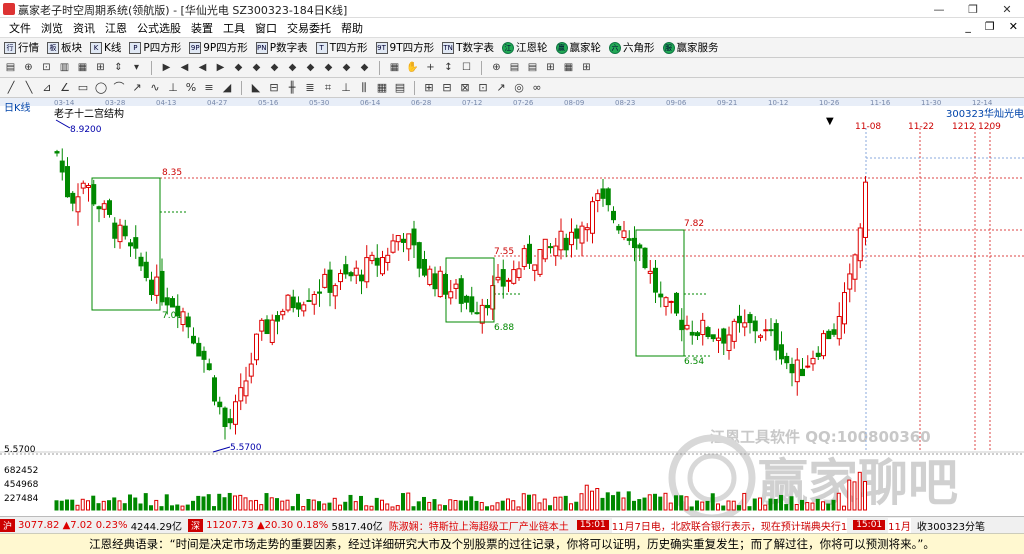 This screenshot has width=1024, height=554. Describe the element at coordinates (309, 28) in the screenshot. I see `menu-trade: 交易委托` at that location.